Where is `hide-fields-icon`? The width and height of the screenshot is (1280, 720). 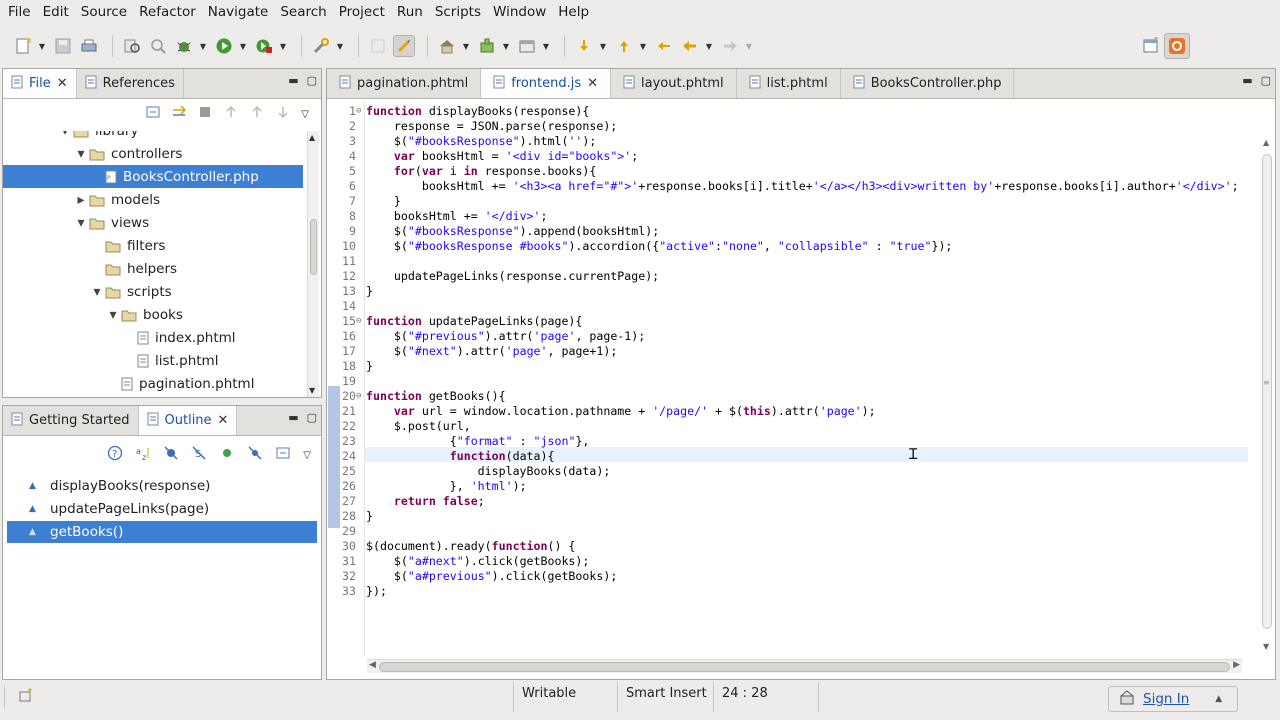 hide-fields-icon is located at coordinates (171, 455).